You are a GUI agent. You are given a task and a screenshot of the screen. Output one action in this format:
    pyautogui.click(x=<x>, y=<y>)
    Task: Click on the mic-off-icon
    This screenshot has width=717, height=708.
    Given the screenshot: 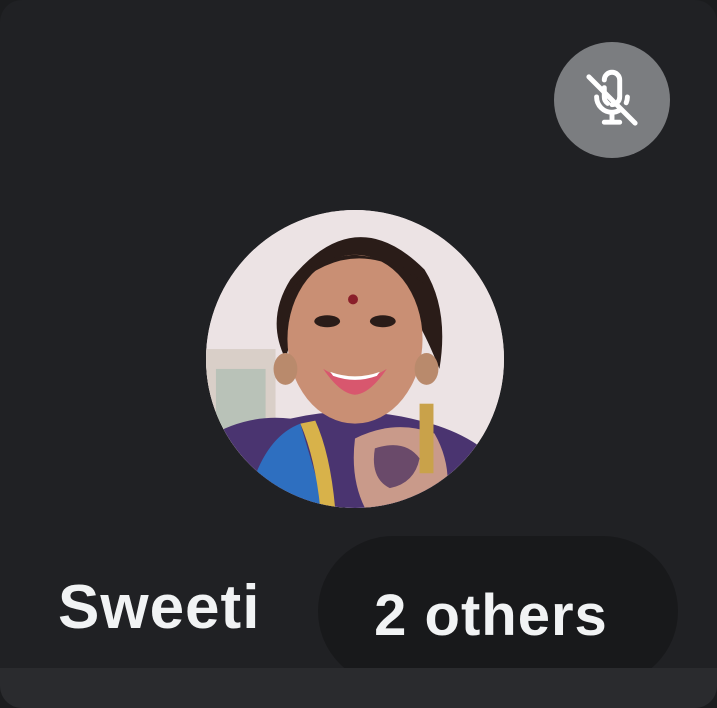 What is the action you would take?
    pyautogui.click(x=612, y=97)
    